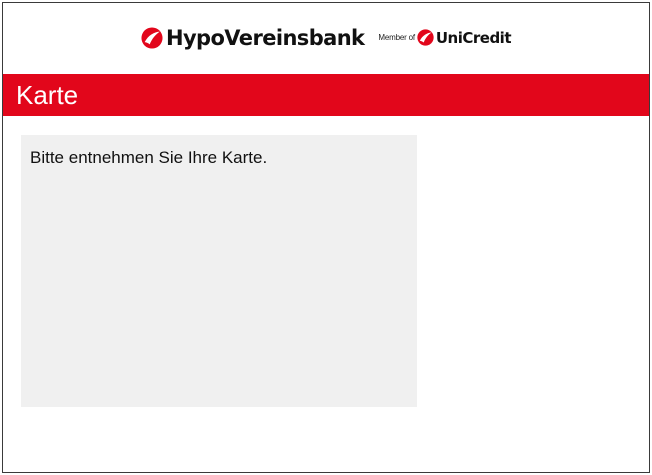  I want to click on header: HypoVereinsbank Member of UniCredit, so click(326, 38).